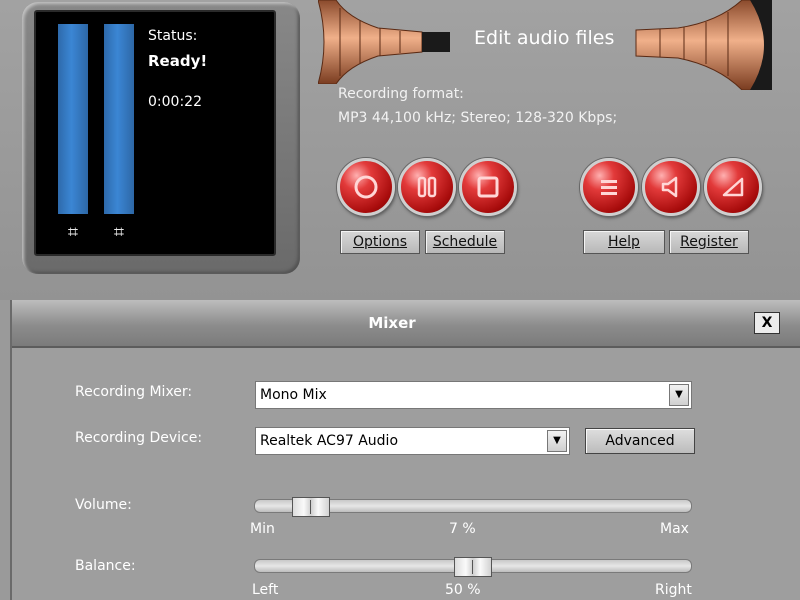 The height and width of the screenshot is (600, 800). What do you see at coordinates (674, 529) in the screenshot?
I see `volume-max-label: Max` at bounding box center [674, 529].